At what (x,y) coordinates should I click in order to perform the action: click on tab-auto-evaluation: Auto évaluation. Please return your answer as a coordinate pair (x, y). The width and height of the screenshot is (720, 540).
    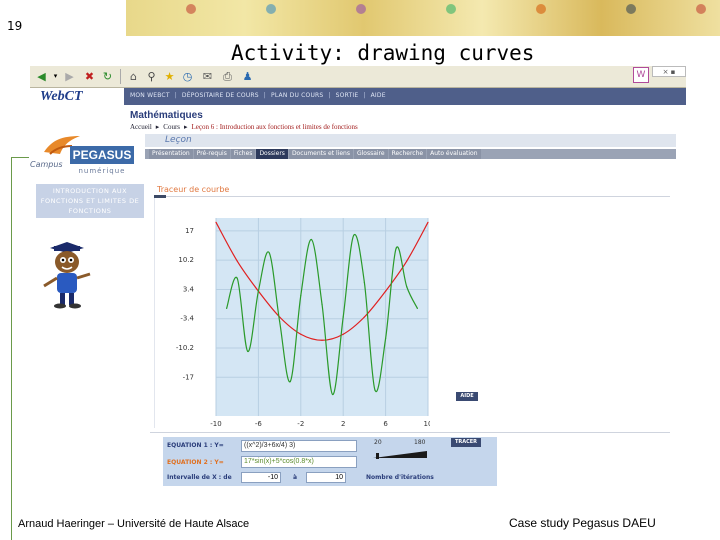
    Looking at the image, I should click on (454, 154).